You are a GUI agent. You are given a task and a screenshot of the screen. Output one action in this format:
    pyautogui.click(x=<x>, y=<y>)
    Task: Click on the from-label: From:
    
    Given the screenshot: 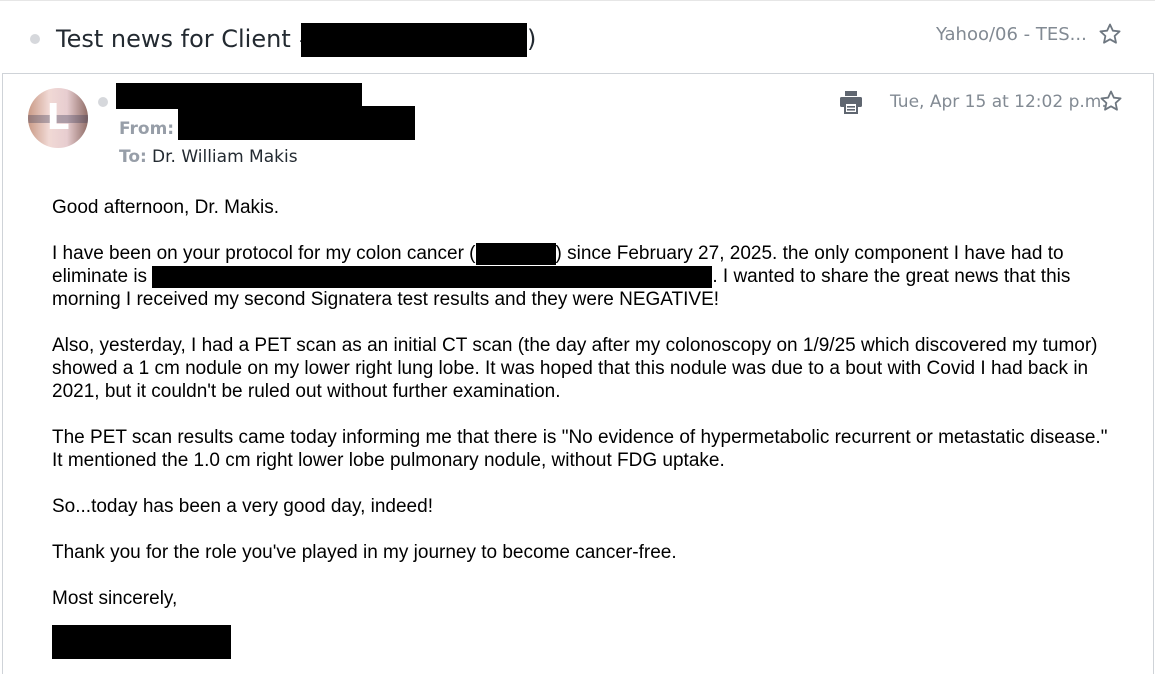 What is the action you would take?
    pyautogui.click(x=147, y=129)
    